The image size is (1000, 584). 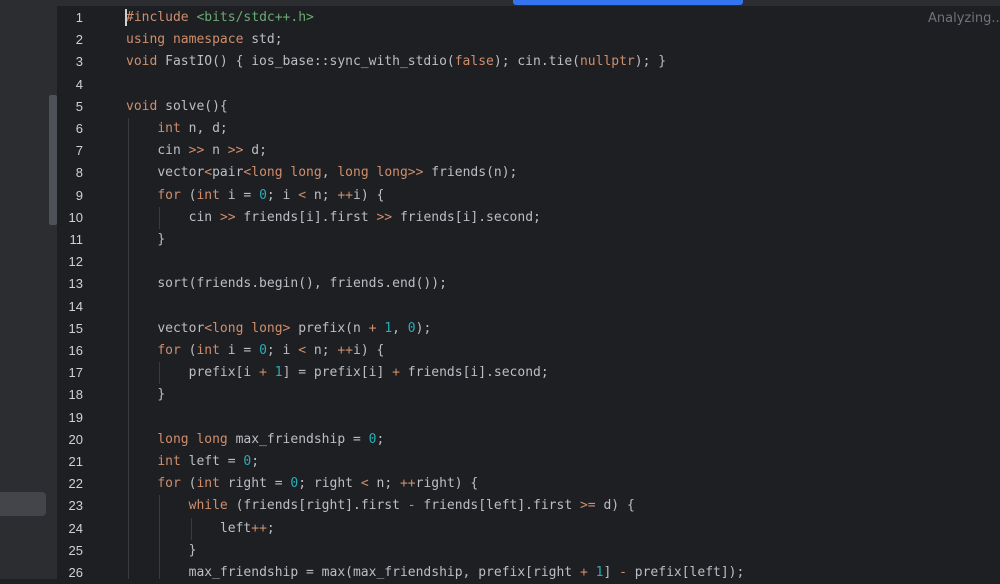 What do you see at coordinates (189, 40) in the screenshot?
I see `code-token: using namespace` at bounding box center [189, 40].